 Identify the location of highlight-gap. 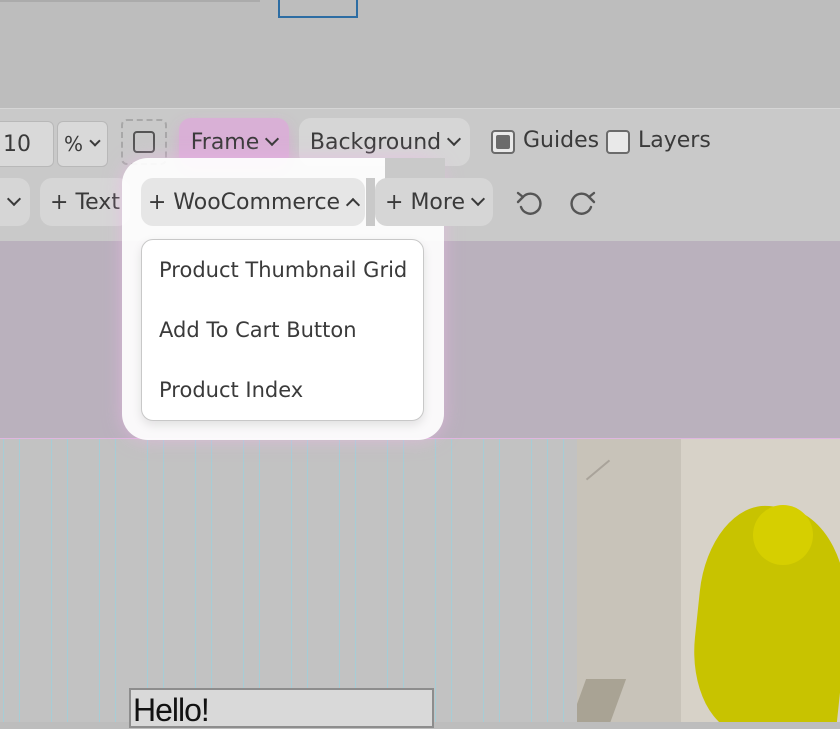
(370, 202).